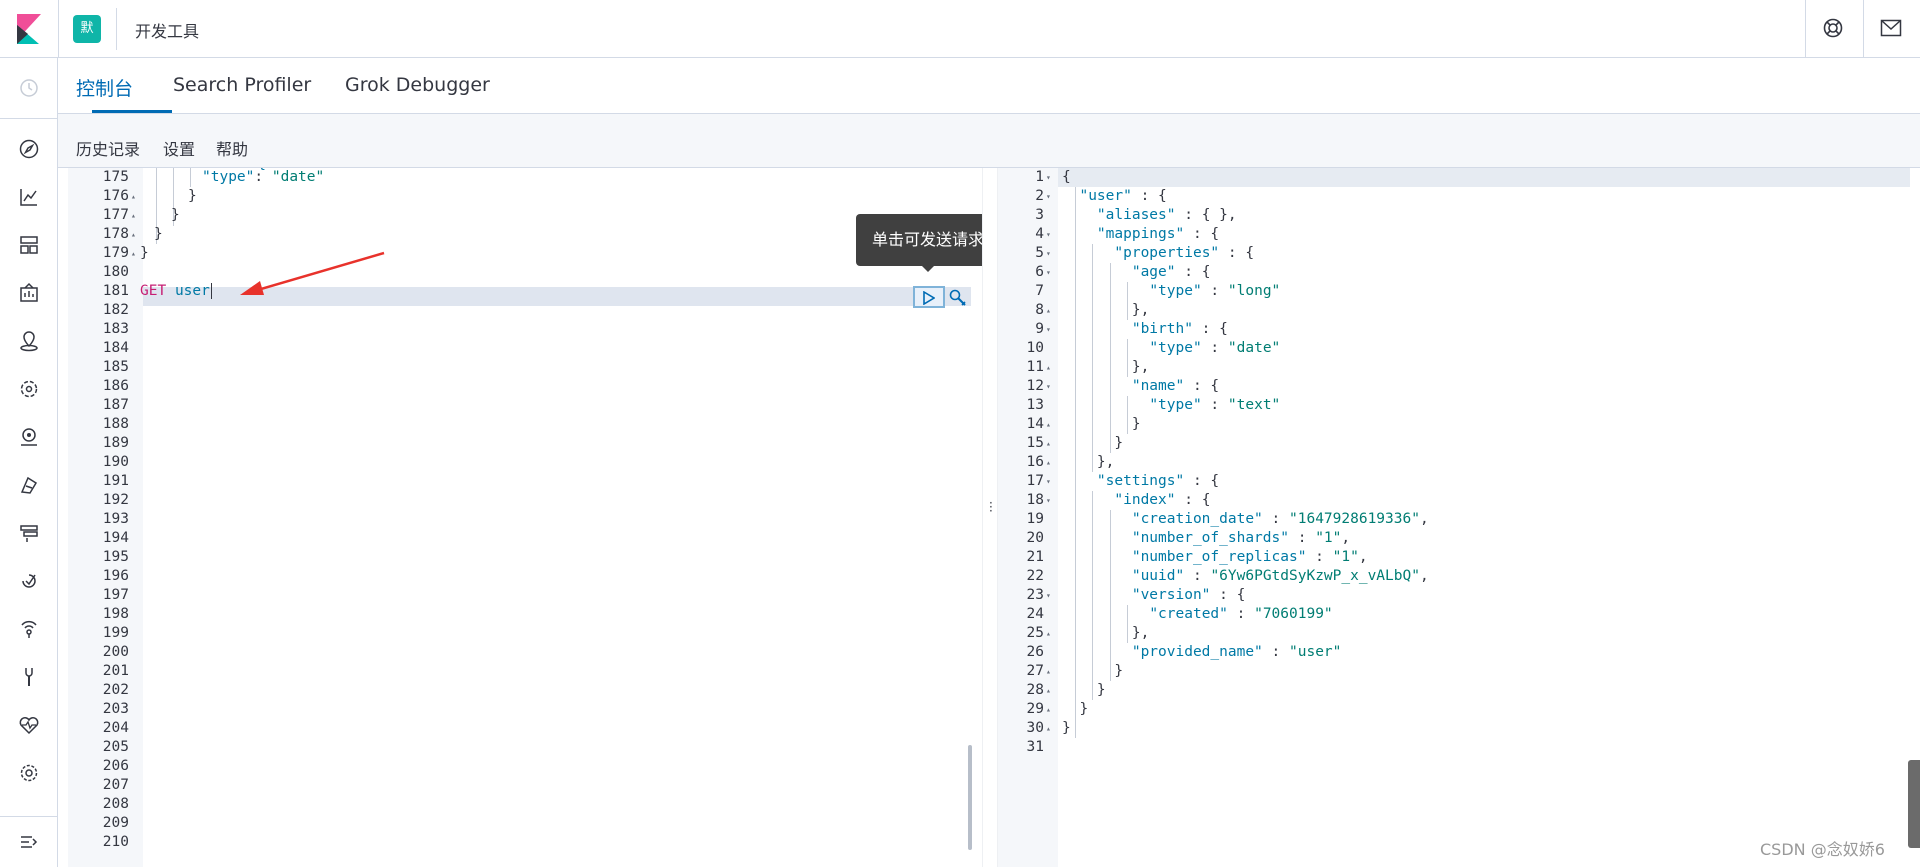 The height and width of the screenshot is (867, 1920). Describe the element at coordinates (29, 581) in the screenshot. I see `uptime-icon` at that location.